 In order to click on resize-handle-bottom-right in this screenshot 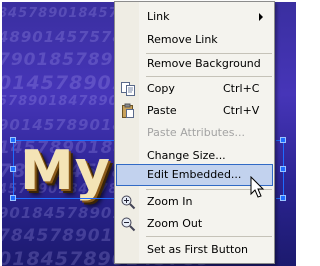, I will do `click(283, 198)`.